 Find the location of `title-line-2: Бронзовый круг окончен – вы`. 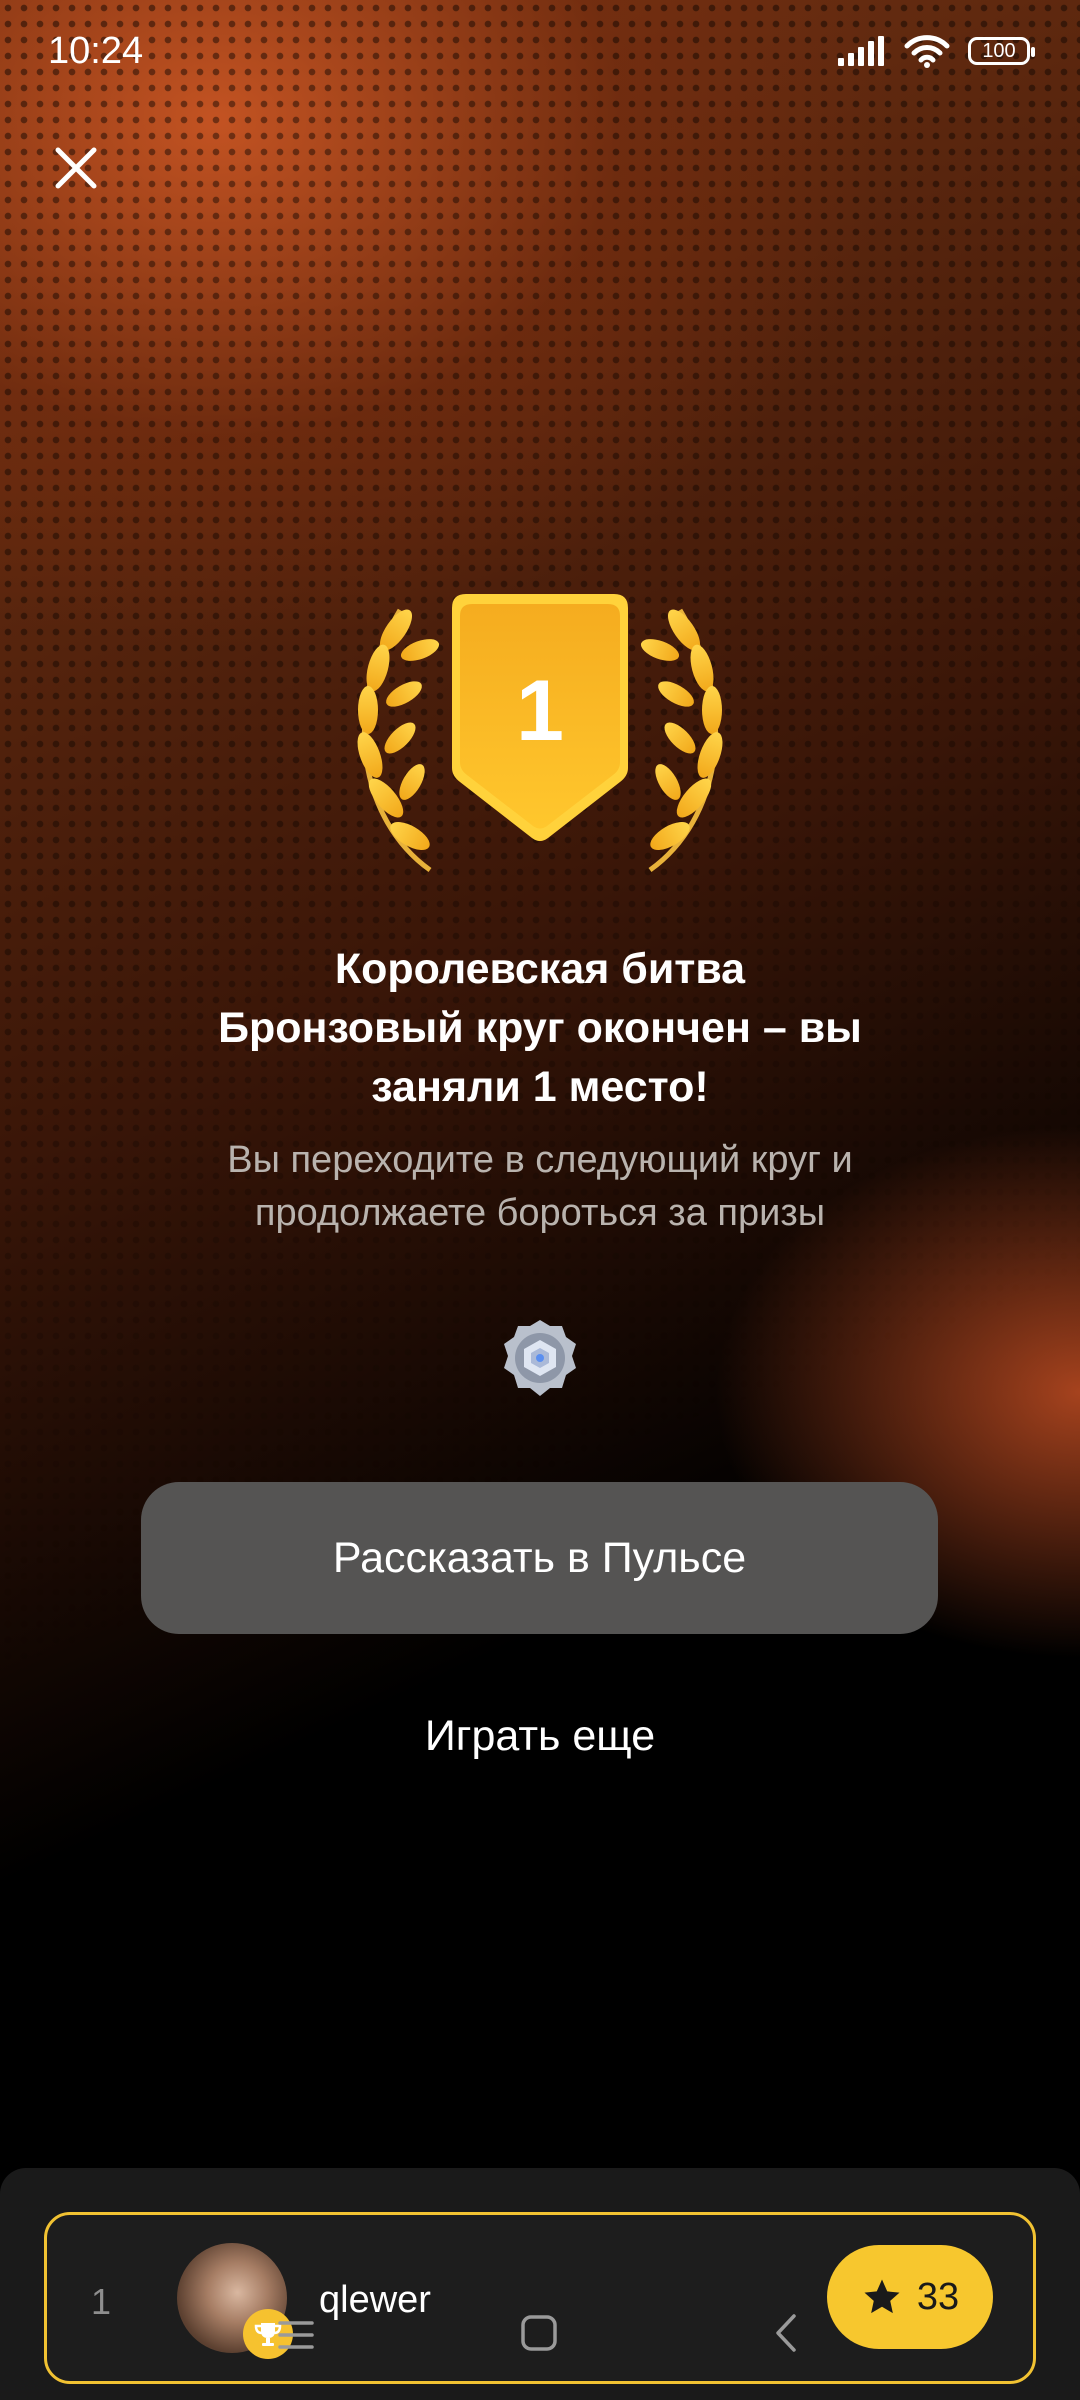

title-line-2: Бронзовый круг окончен – вы is located at coordinates (540, 1028).